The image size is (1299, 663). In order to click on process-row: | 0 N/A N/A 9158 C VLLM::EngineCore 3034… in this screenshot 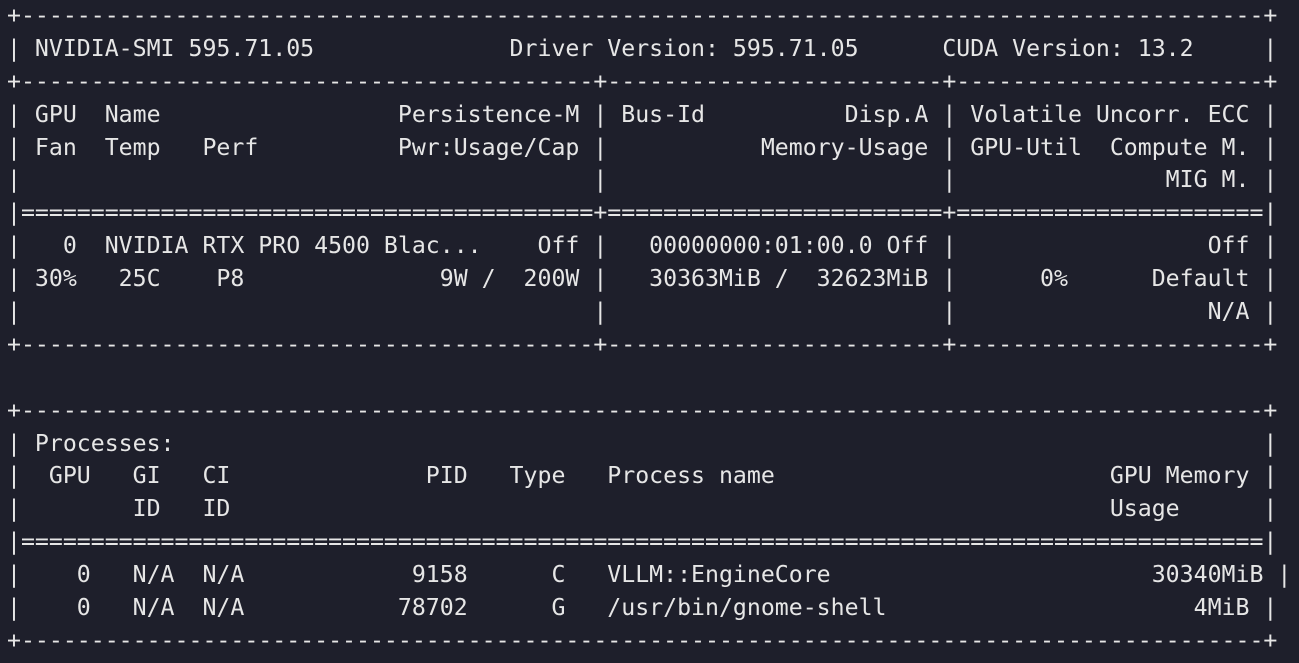, I will do `click(649, 575)`.